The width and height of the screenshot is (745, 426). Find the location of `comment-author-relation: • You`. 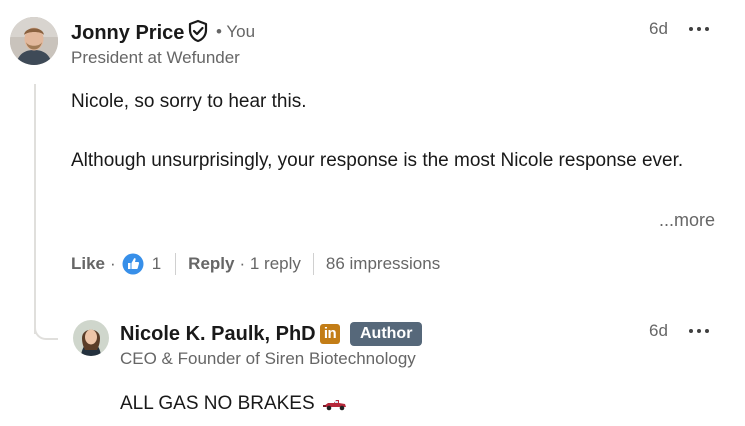

comment-author-relation: • You is located at coordinates (236, 31).